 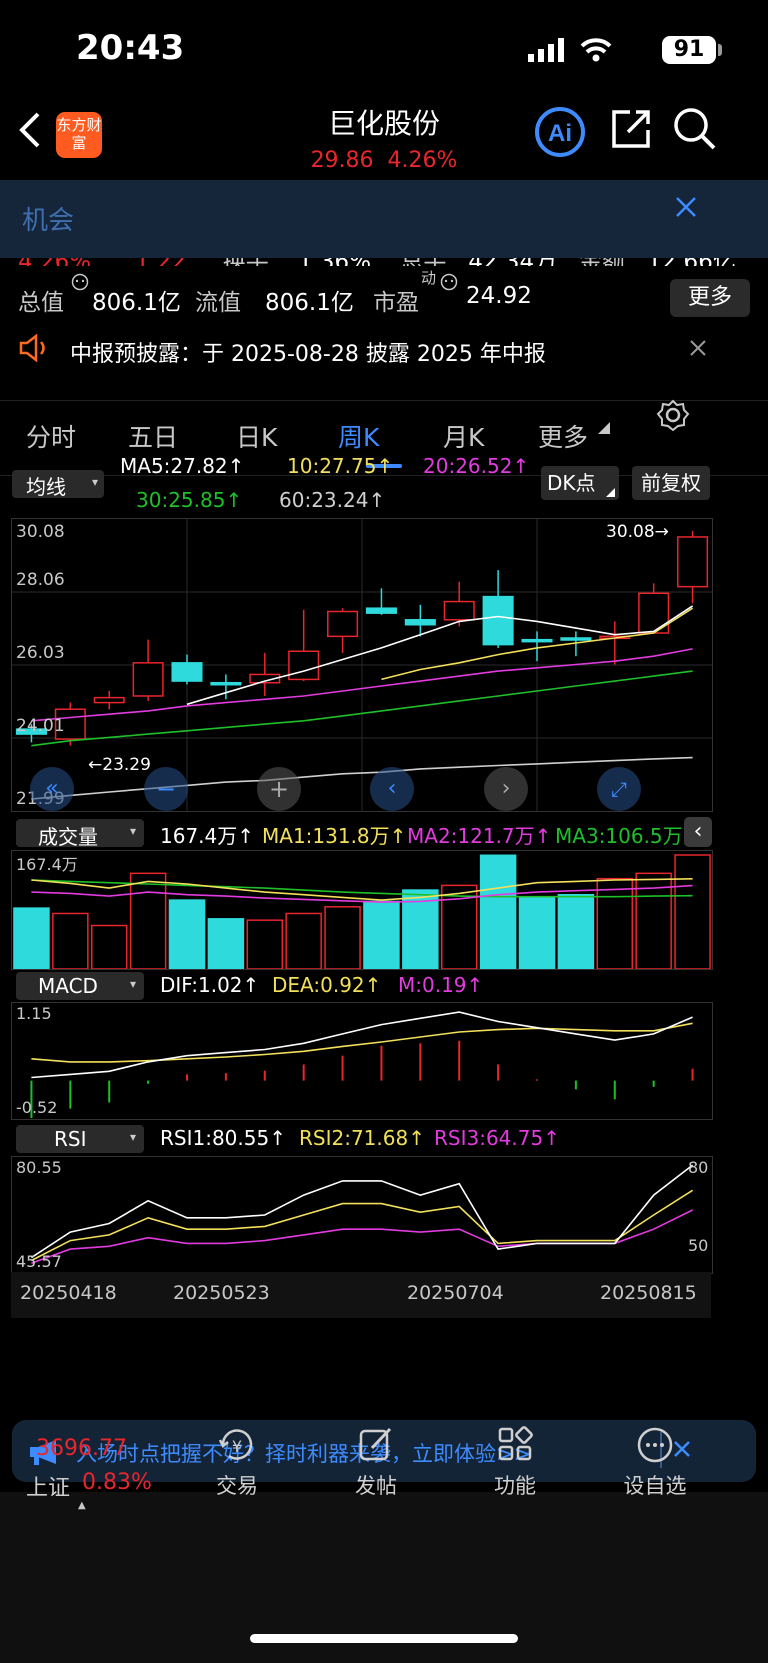 I want to click on post-icon, so click(x=376, y=1444).